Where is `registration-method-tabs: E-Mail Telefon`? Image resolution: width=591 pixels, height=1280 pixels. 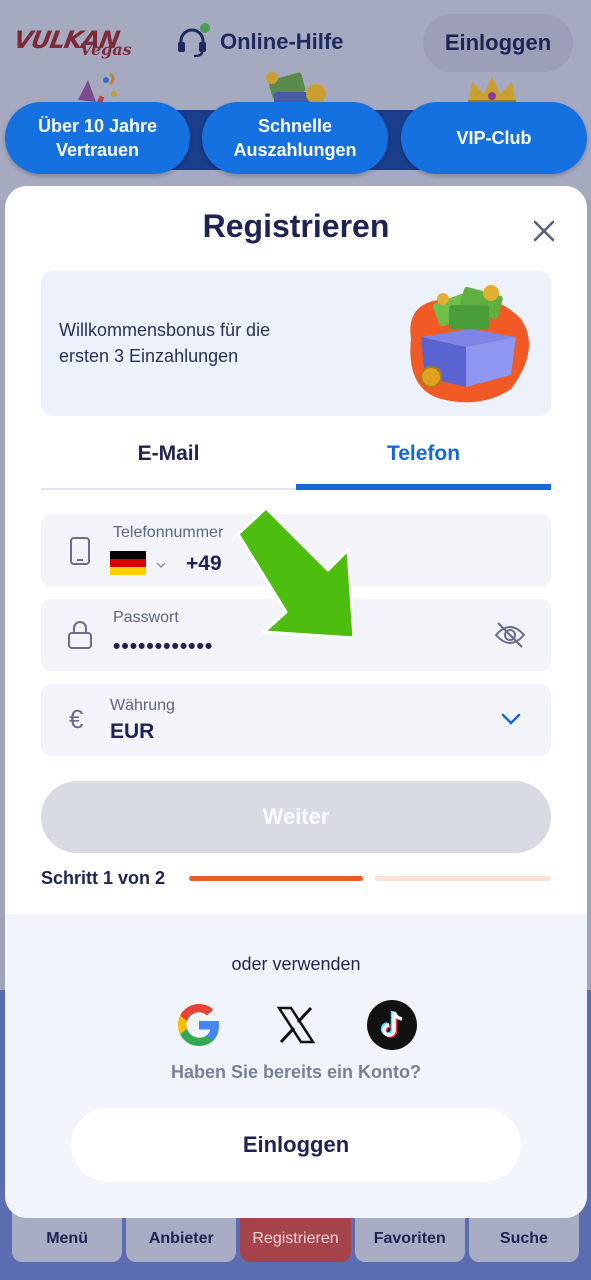
registration-method-tabs: E-Mail Telefon is located at coordinates (296, 463).